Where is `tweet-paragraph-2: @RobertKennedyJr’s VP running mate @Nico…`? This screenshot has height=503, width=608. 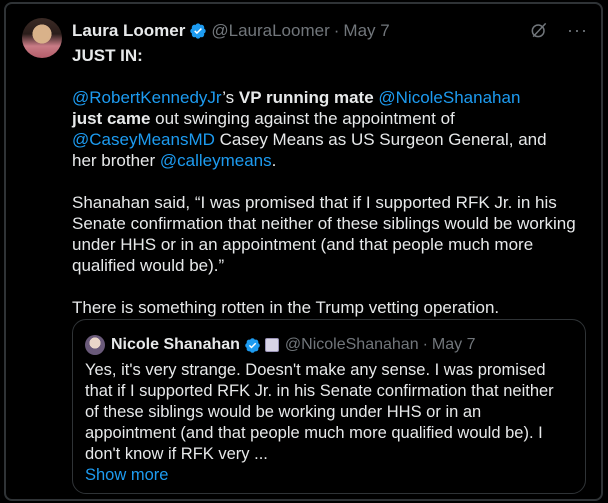
tweet-paragraph-2: @RobertKennedyJr’s VP running mate @Nico… is located at coordinates (329, 129).